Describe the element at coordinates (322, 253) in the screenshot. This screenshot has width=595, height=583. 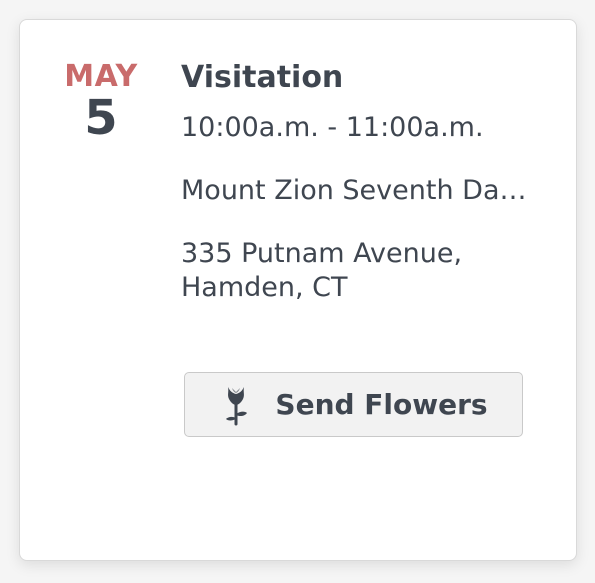
I see `event-address-line1: 335 Putnam Avenue,` at that location.